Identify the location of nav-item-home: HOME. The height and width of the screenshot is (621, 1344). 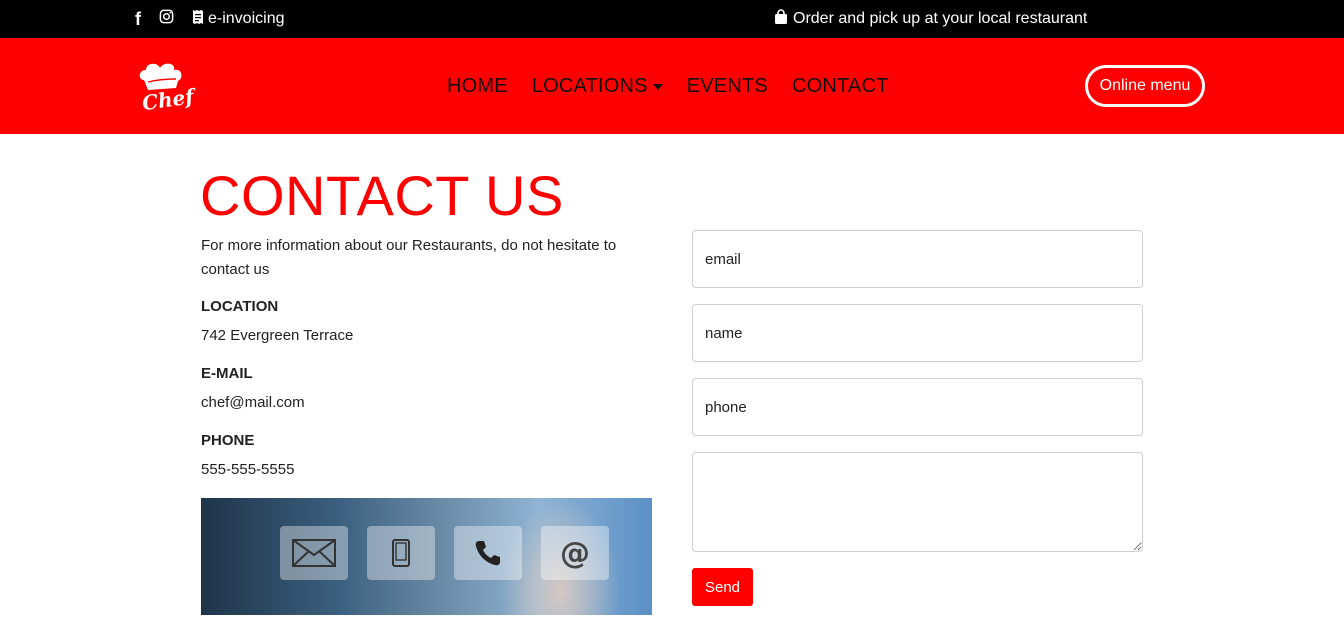
(477, 86).